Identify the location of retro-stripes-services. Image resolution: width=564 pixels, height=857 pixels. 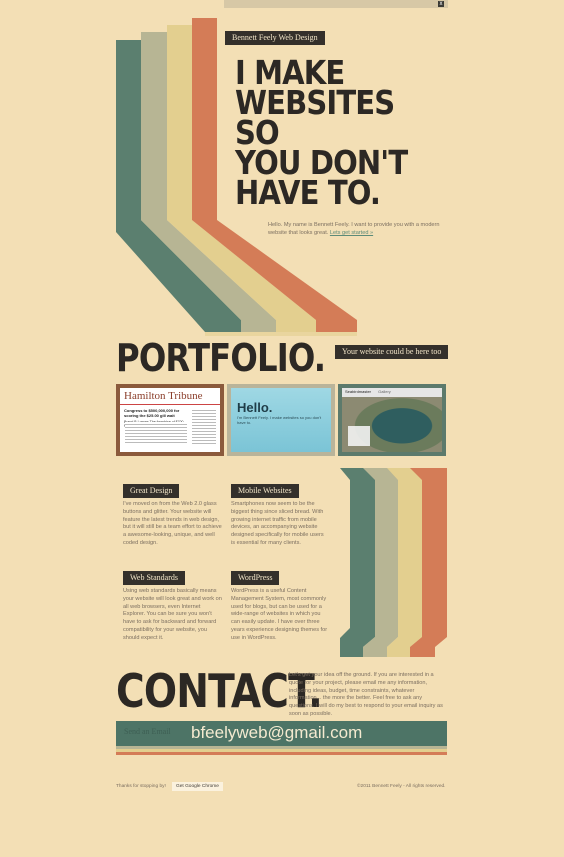
(393, 562).